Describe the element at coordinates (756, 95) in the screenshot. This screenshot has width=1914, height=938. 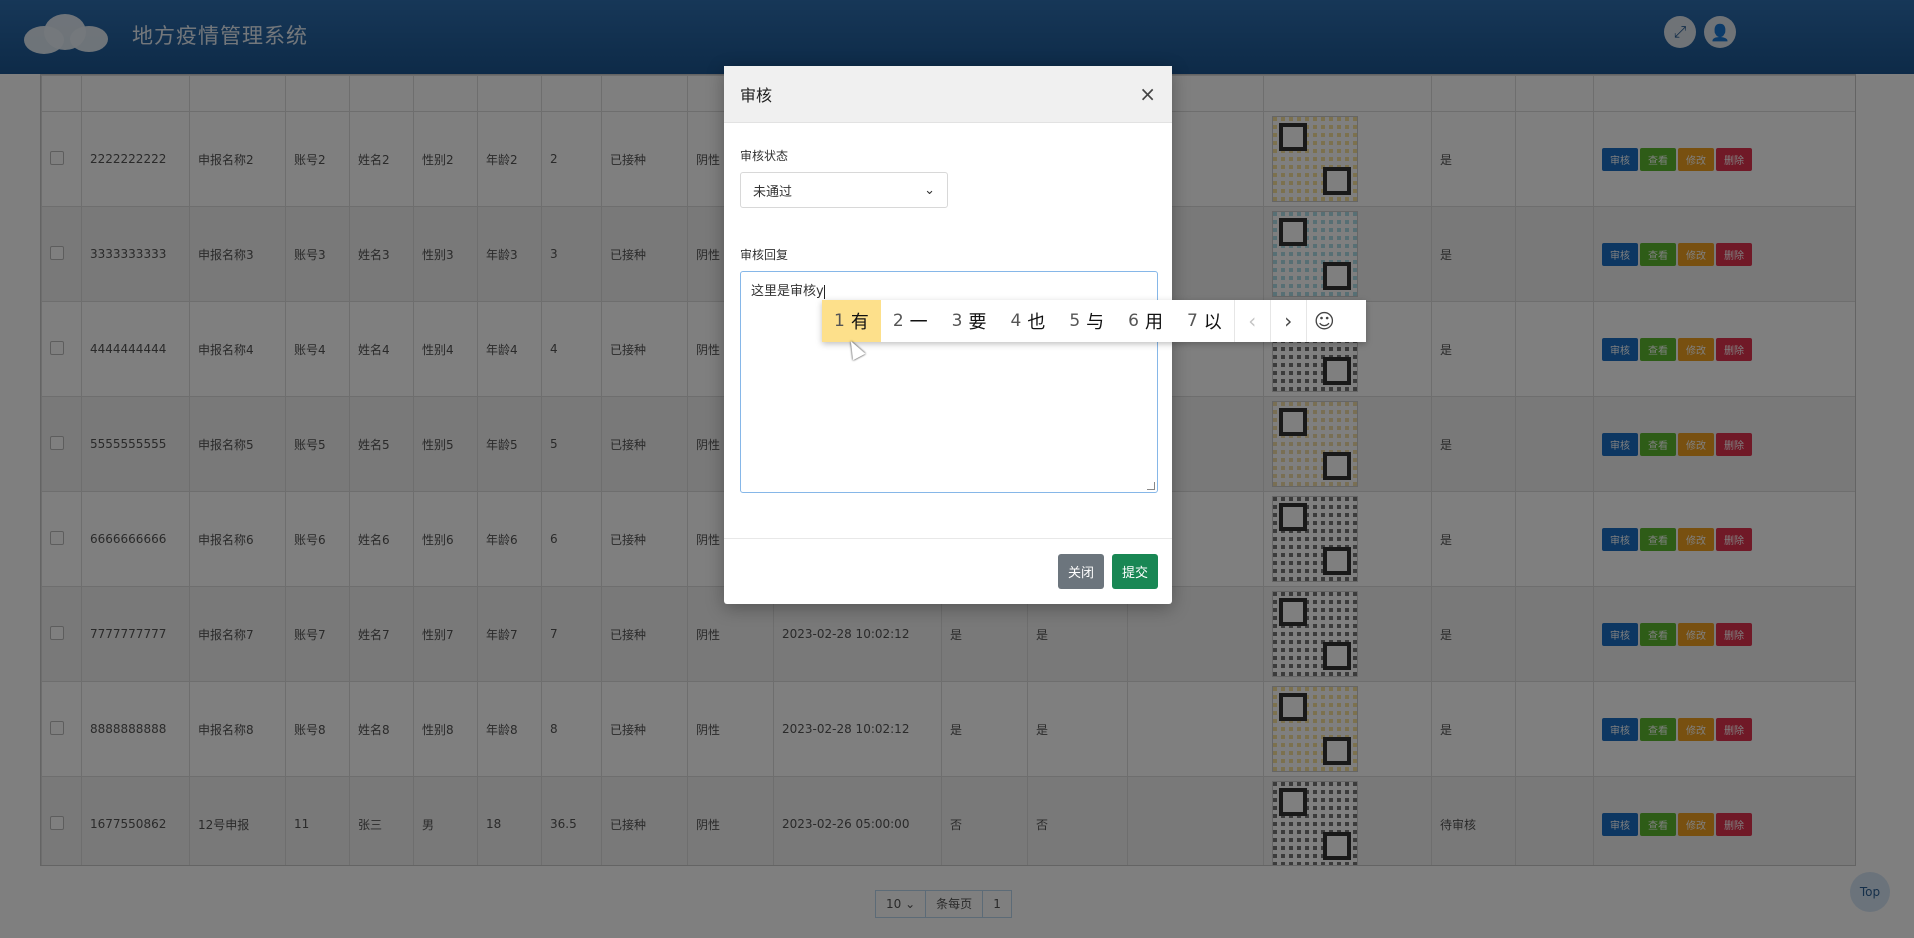
I see `modal-title: 审核` at that location.